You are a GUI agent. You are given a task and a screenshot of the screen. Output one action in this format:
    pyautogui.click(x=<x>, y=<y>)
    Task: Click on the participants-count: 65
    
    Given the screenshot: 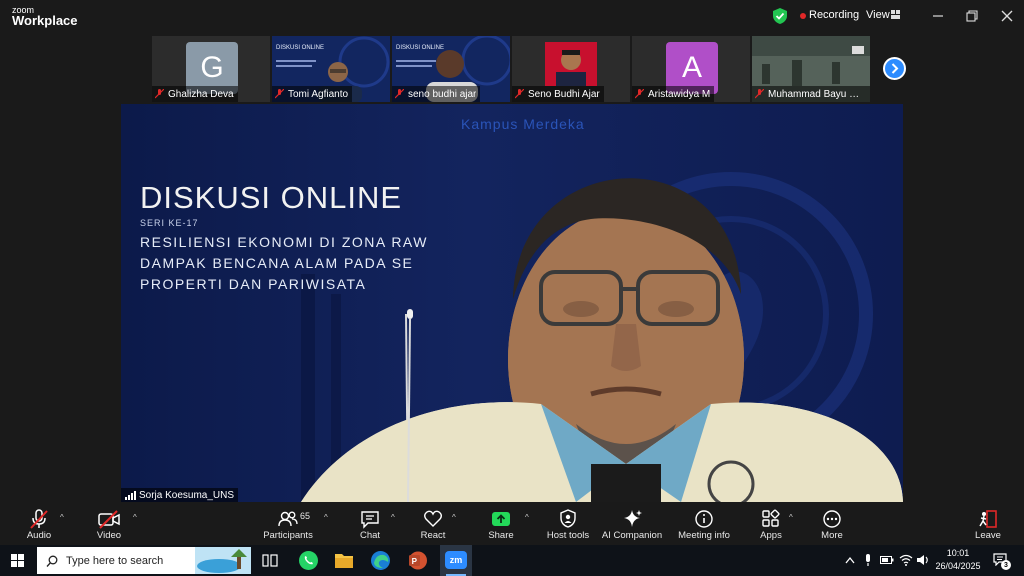 What is the action you would take?
    pyautogui.click(x=305, y=516)
    